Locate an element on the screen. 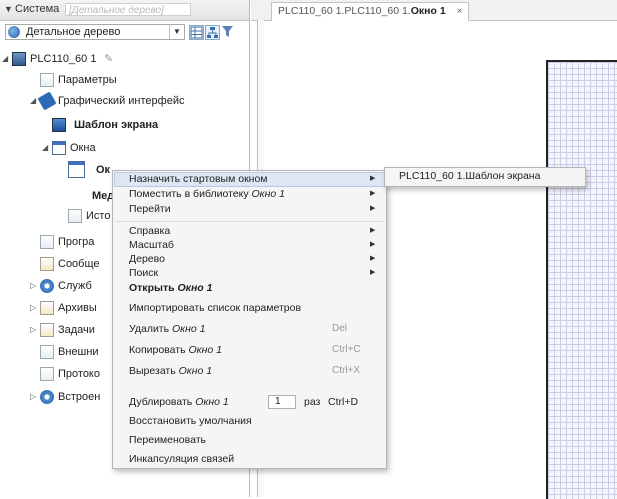 The width and height of the screenshot is (617, 499). shortcut-label: Ctrl+C is located at coordinates (346, 349).